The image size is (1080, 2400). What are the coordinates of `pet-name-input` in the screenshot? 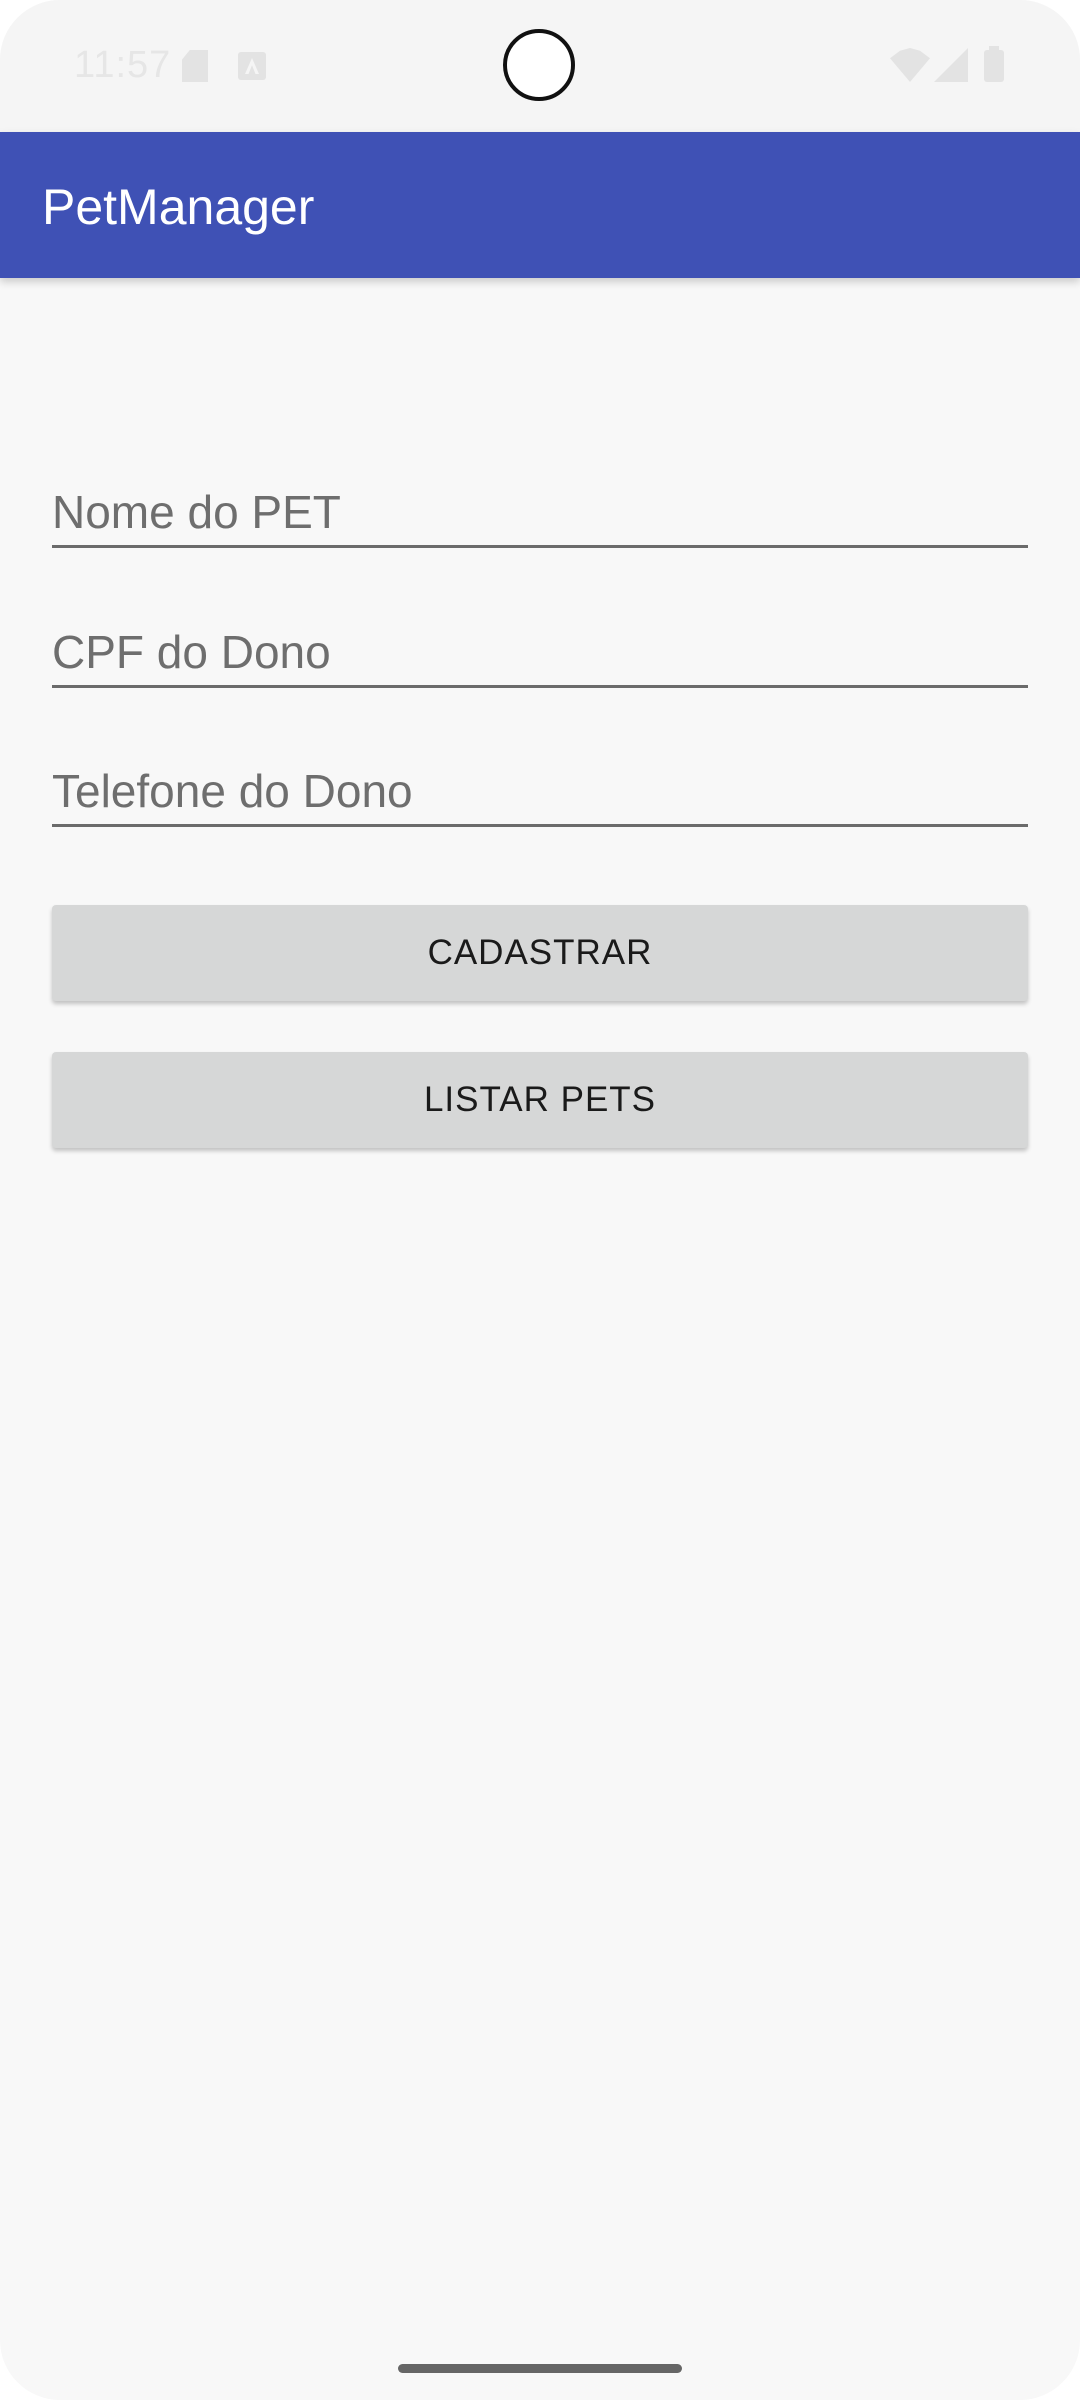 It's located at (540, 512).